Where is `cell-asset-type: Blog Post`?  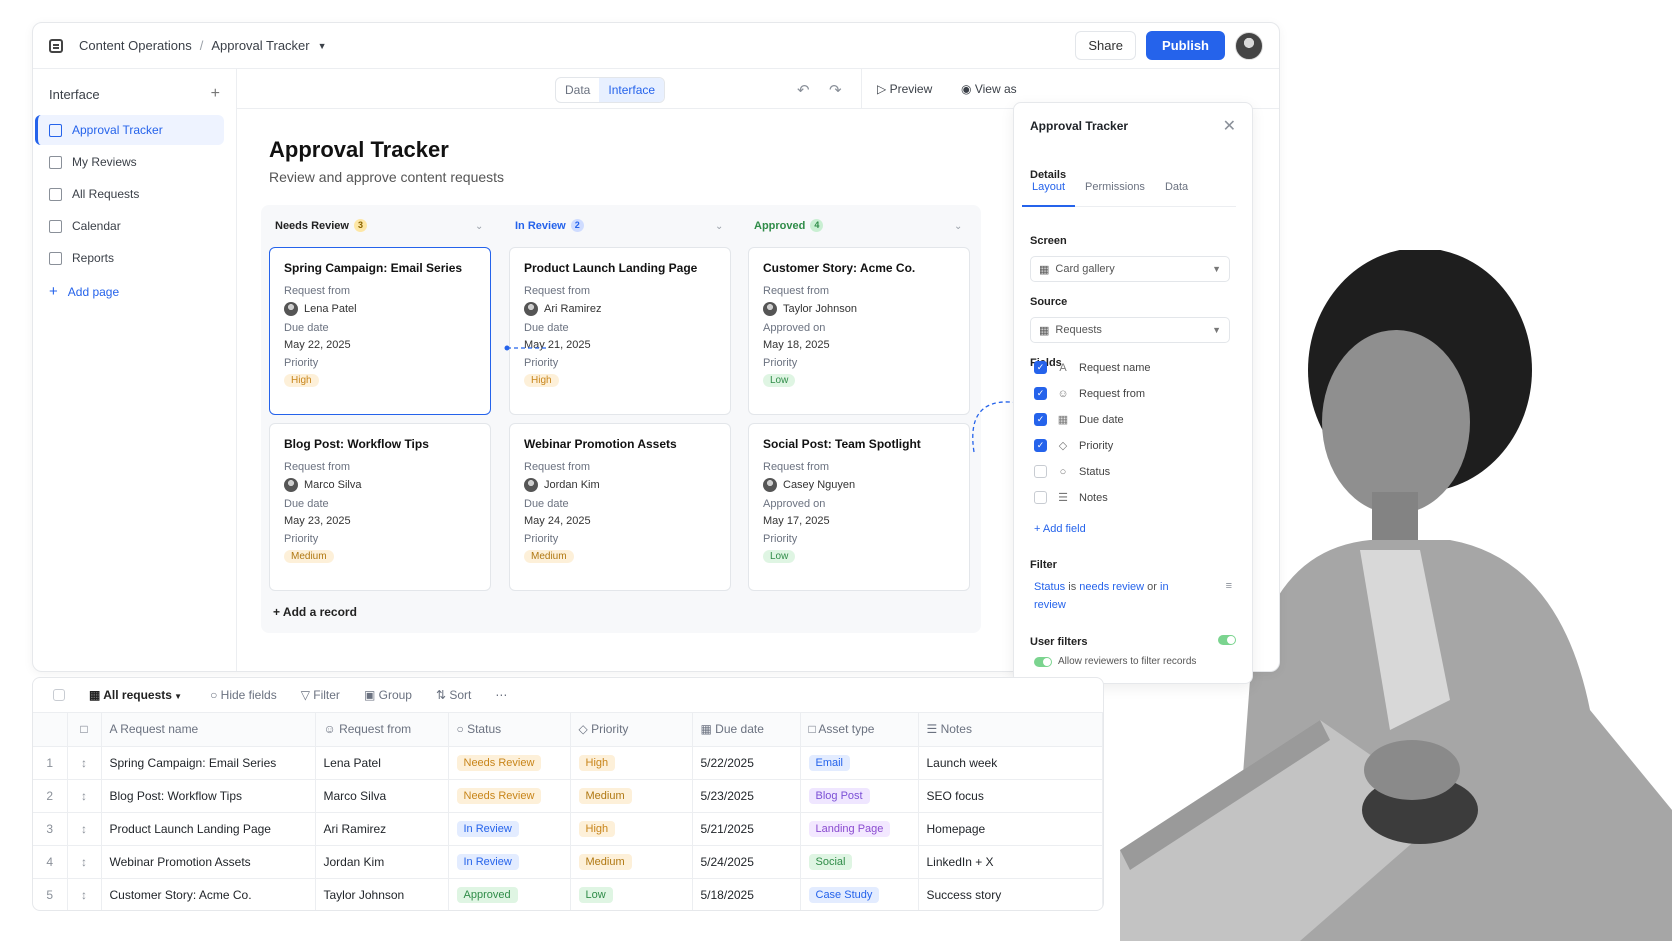
cell-asset-type: Blog Post is located at coordinates (859, 796).